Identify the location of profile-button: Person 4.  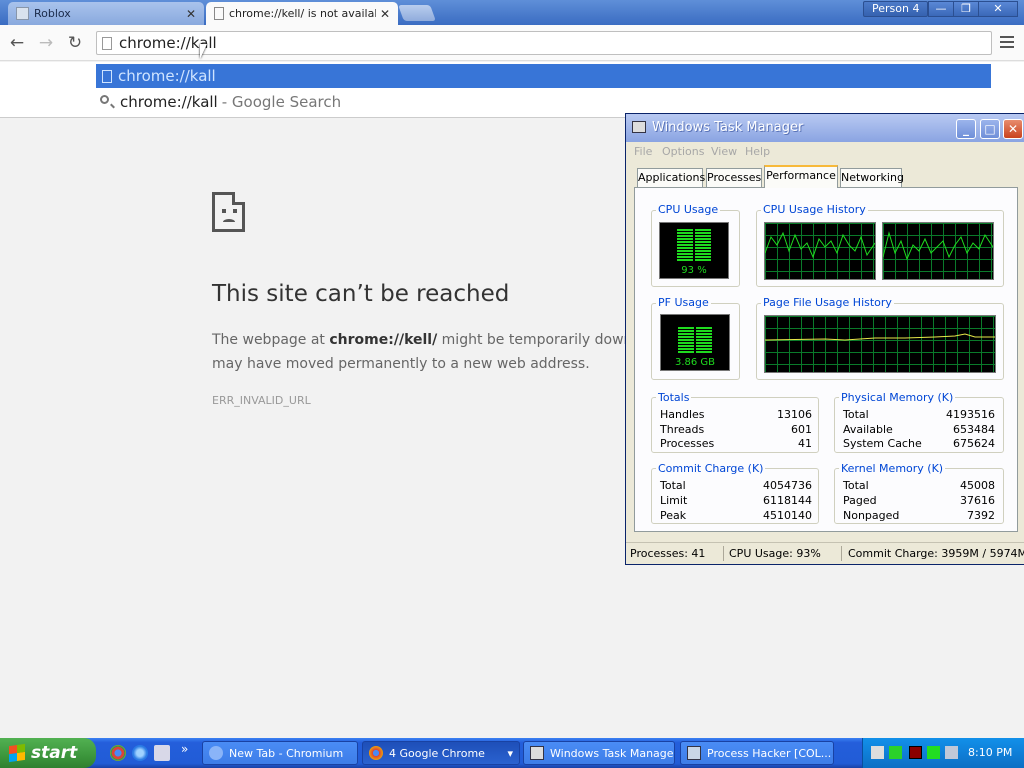
(896, 9).